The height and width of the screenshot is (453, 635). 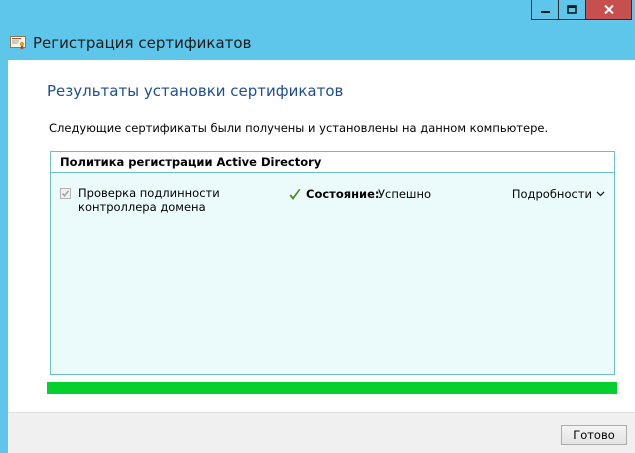 I want to click on wizard-header: Регистрация сертификатов, so click(x=317, y=43).